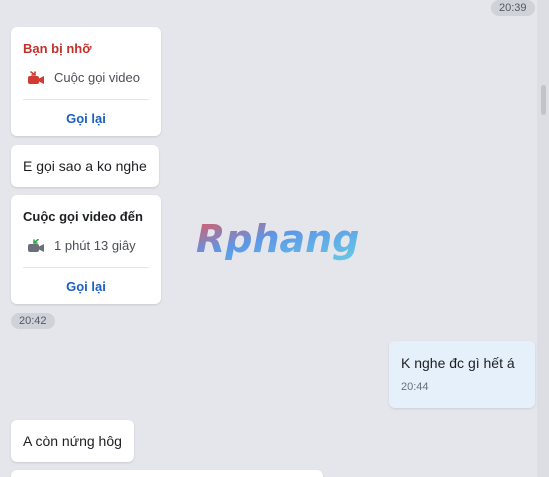 Image resolution: width=549 pixels, height=477 pixels. Describe the element at coordinates (85, 166) in the screenshot. I see `received-message: E gọi sao a ko nghe` at that location.